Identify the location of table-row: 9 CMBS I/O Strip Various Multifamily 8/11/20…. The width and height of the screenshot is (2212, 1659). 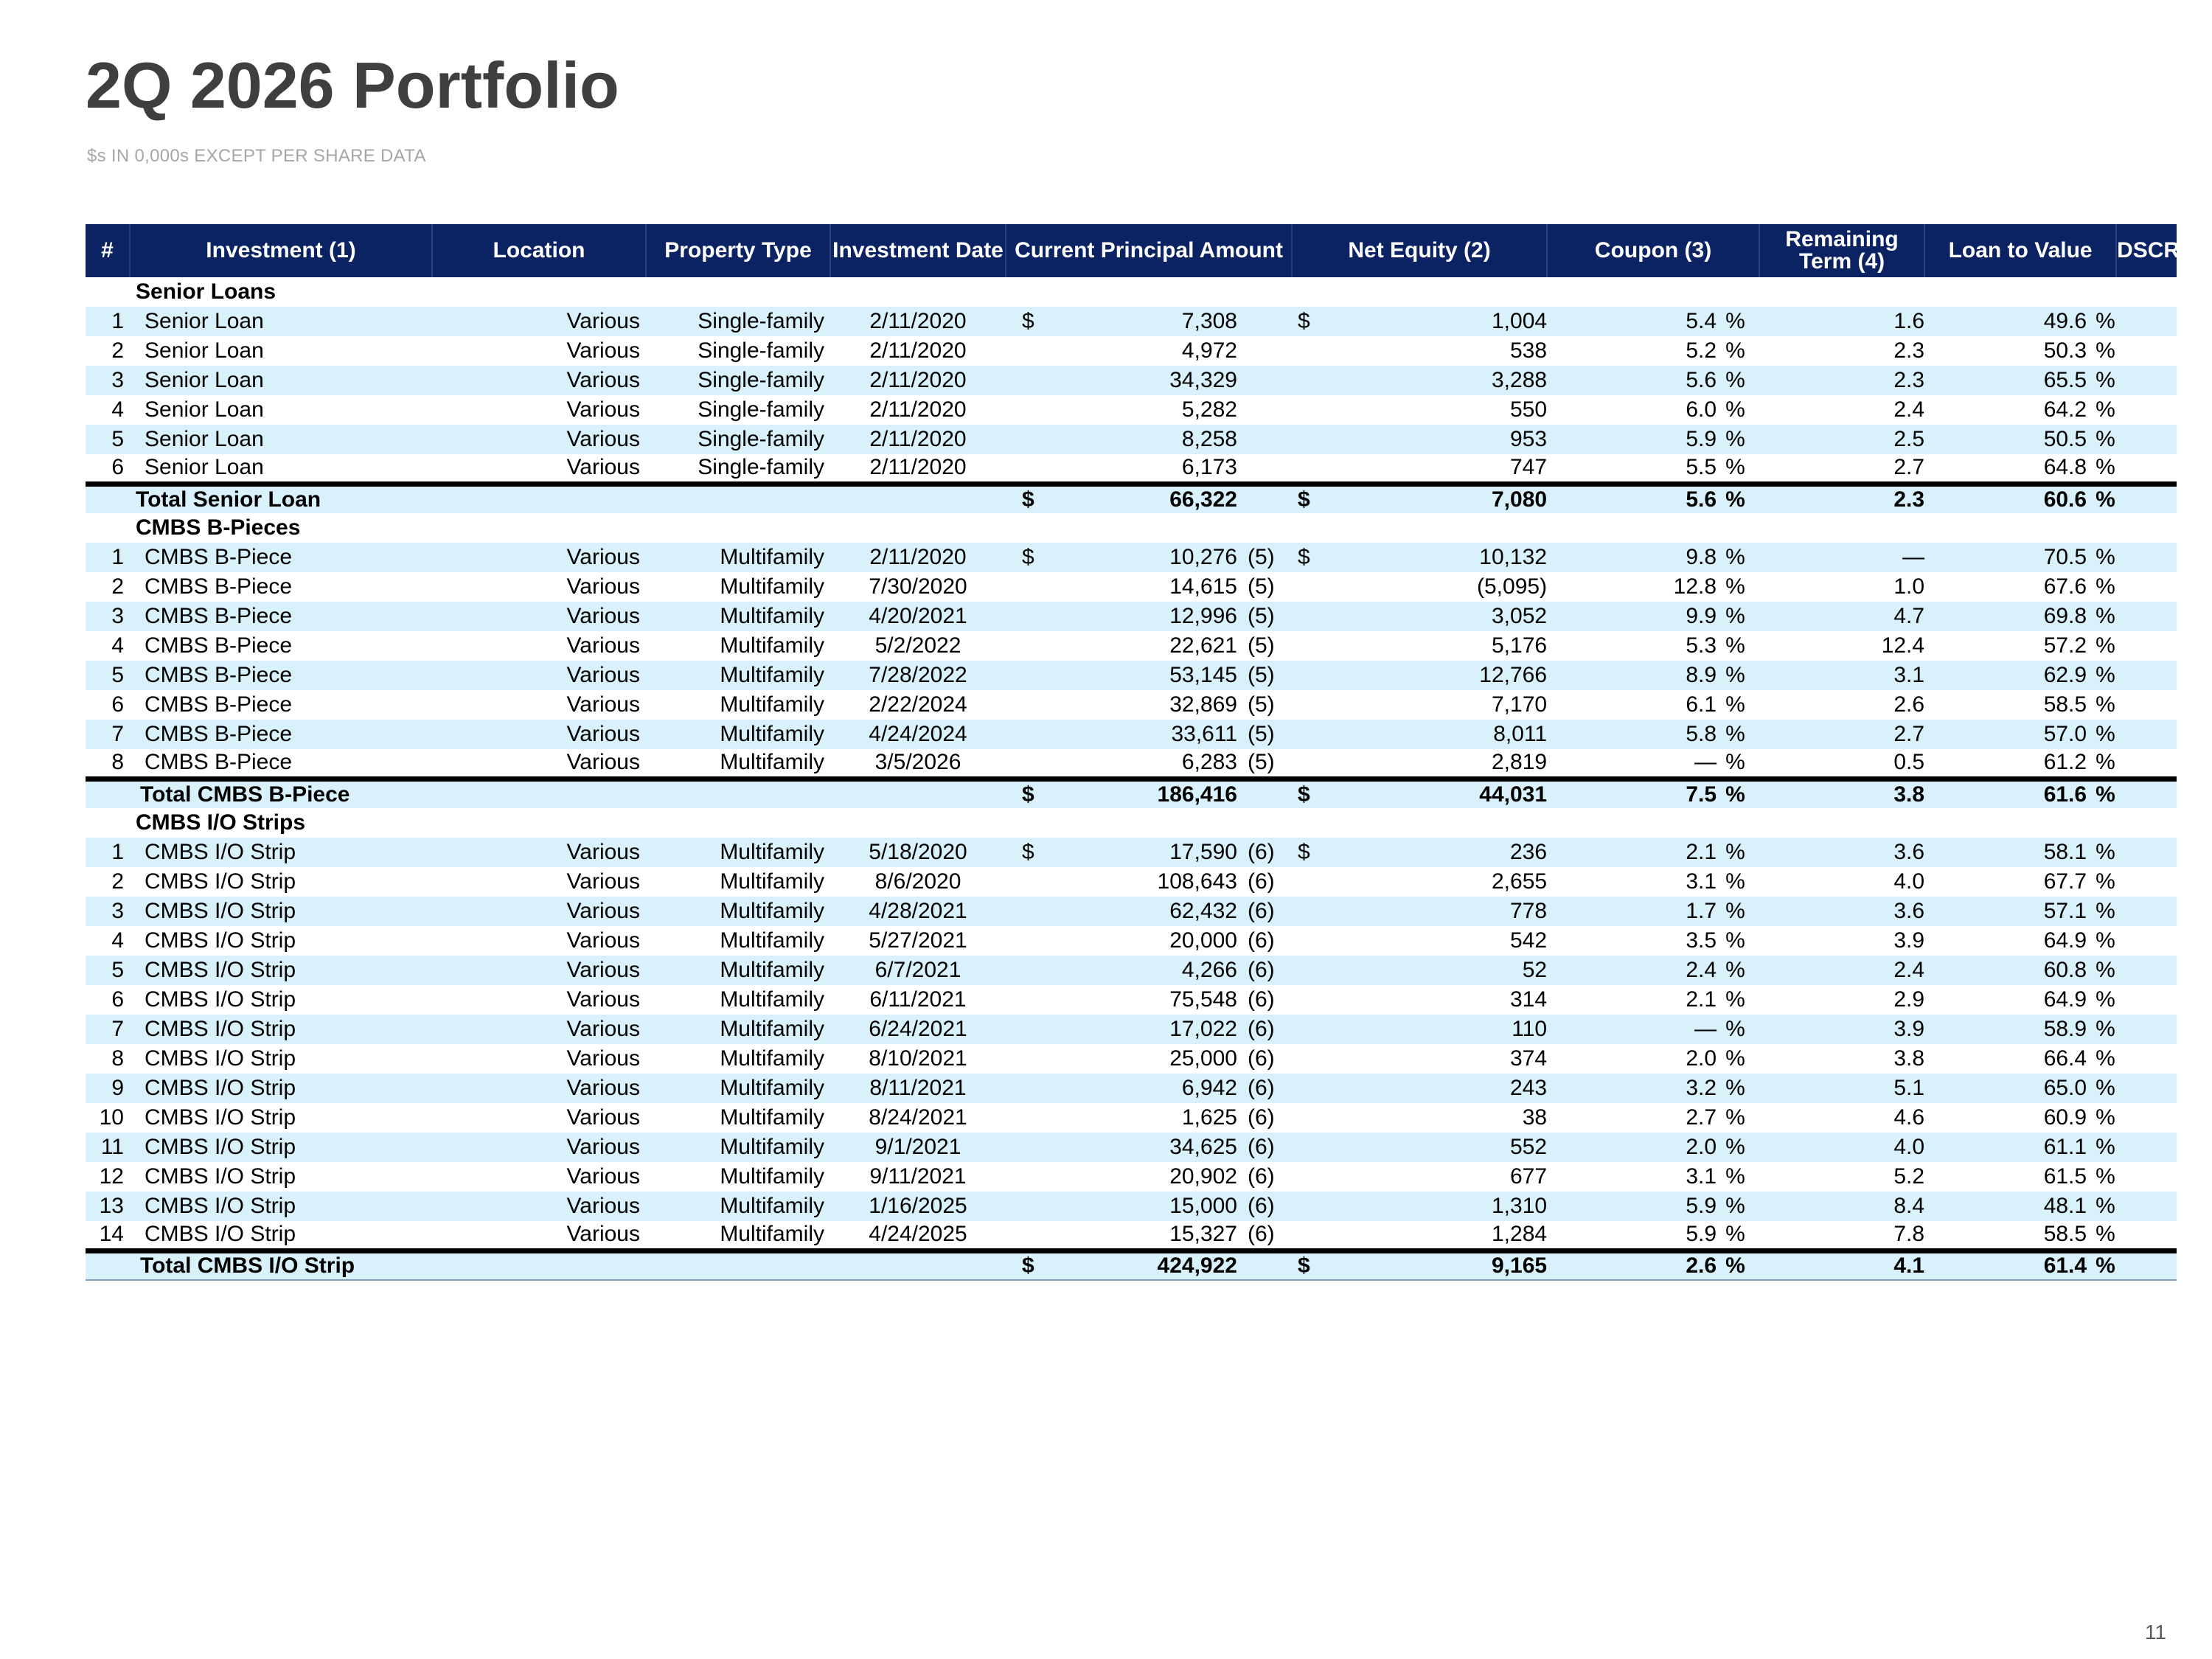
(1131, 1088).